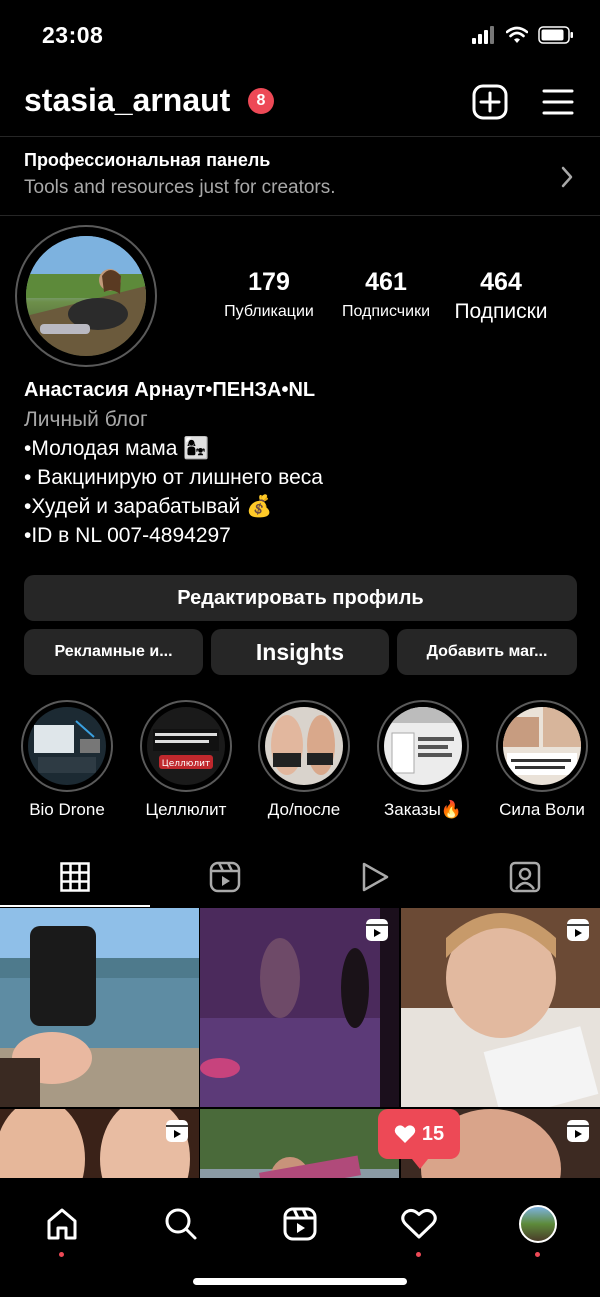  Describe the element at coordinates (261, 101) in the screenshot. I see `notification-badge: 8` at that location.